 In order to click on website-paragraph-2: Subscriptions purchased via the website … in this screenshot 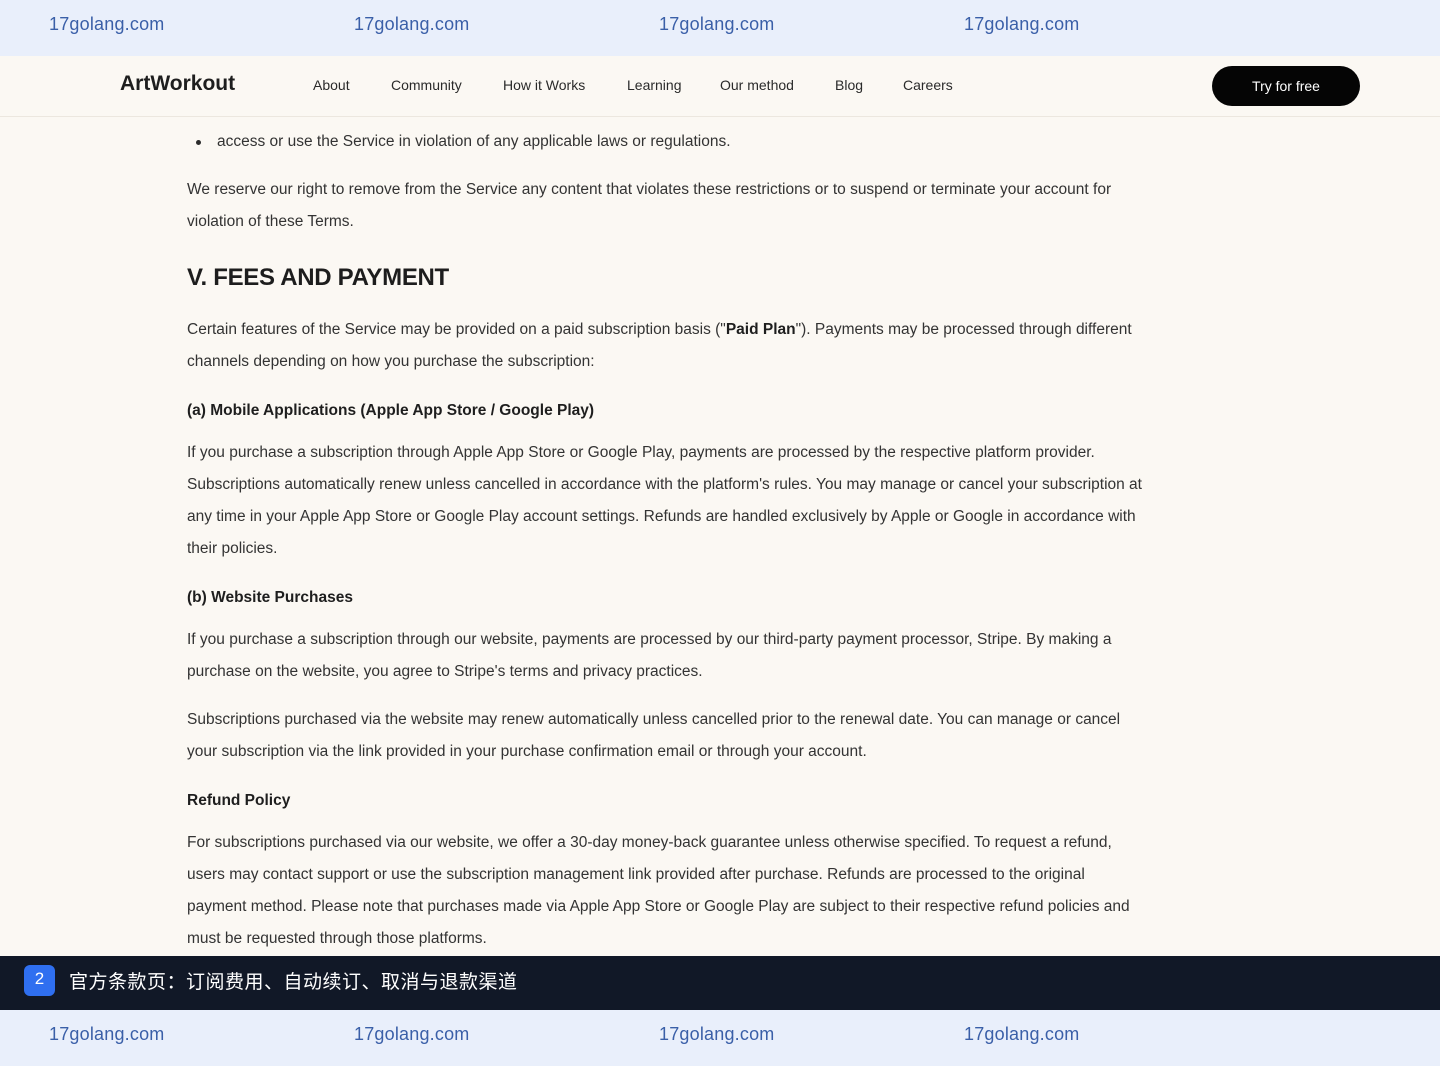, I will do `click(654, 735)`.